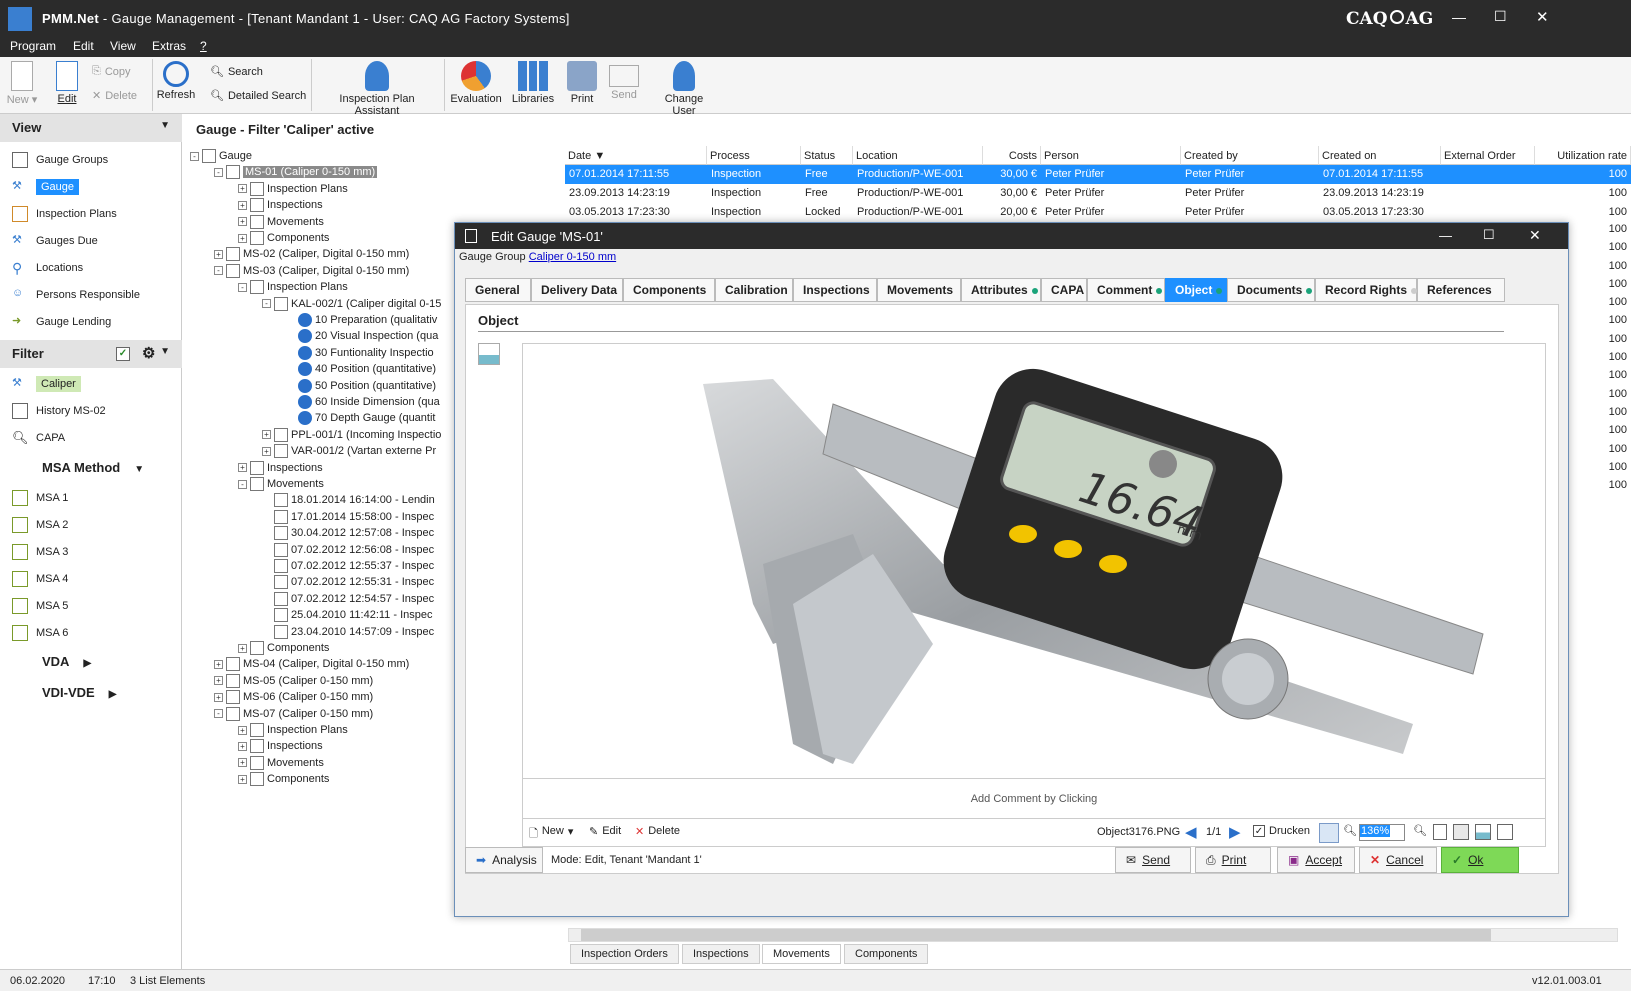 This screenshot has width=1631, height=991. What do you see at coordinates (348, 599) in the screenshot?
I see `tree-node: 07.02.2012 12:54:57 - Inspec` at bounding box center [348, 599].